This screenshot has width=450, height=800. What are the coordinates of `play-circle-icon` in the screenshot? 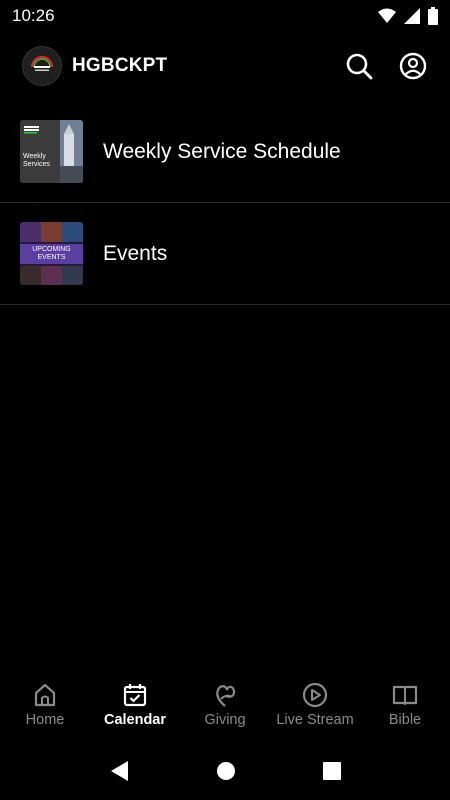 It's located at (315, 695).